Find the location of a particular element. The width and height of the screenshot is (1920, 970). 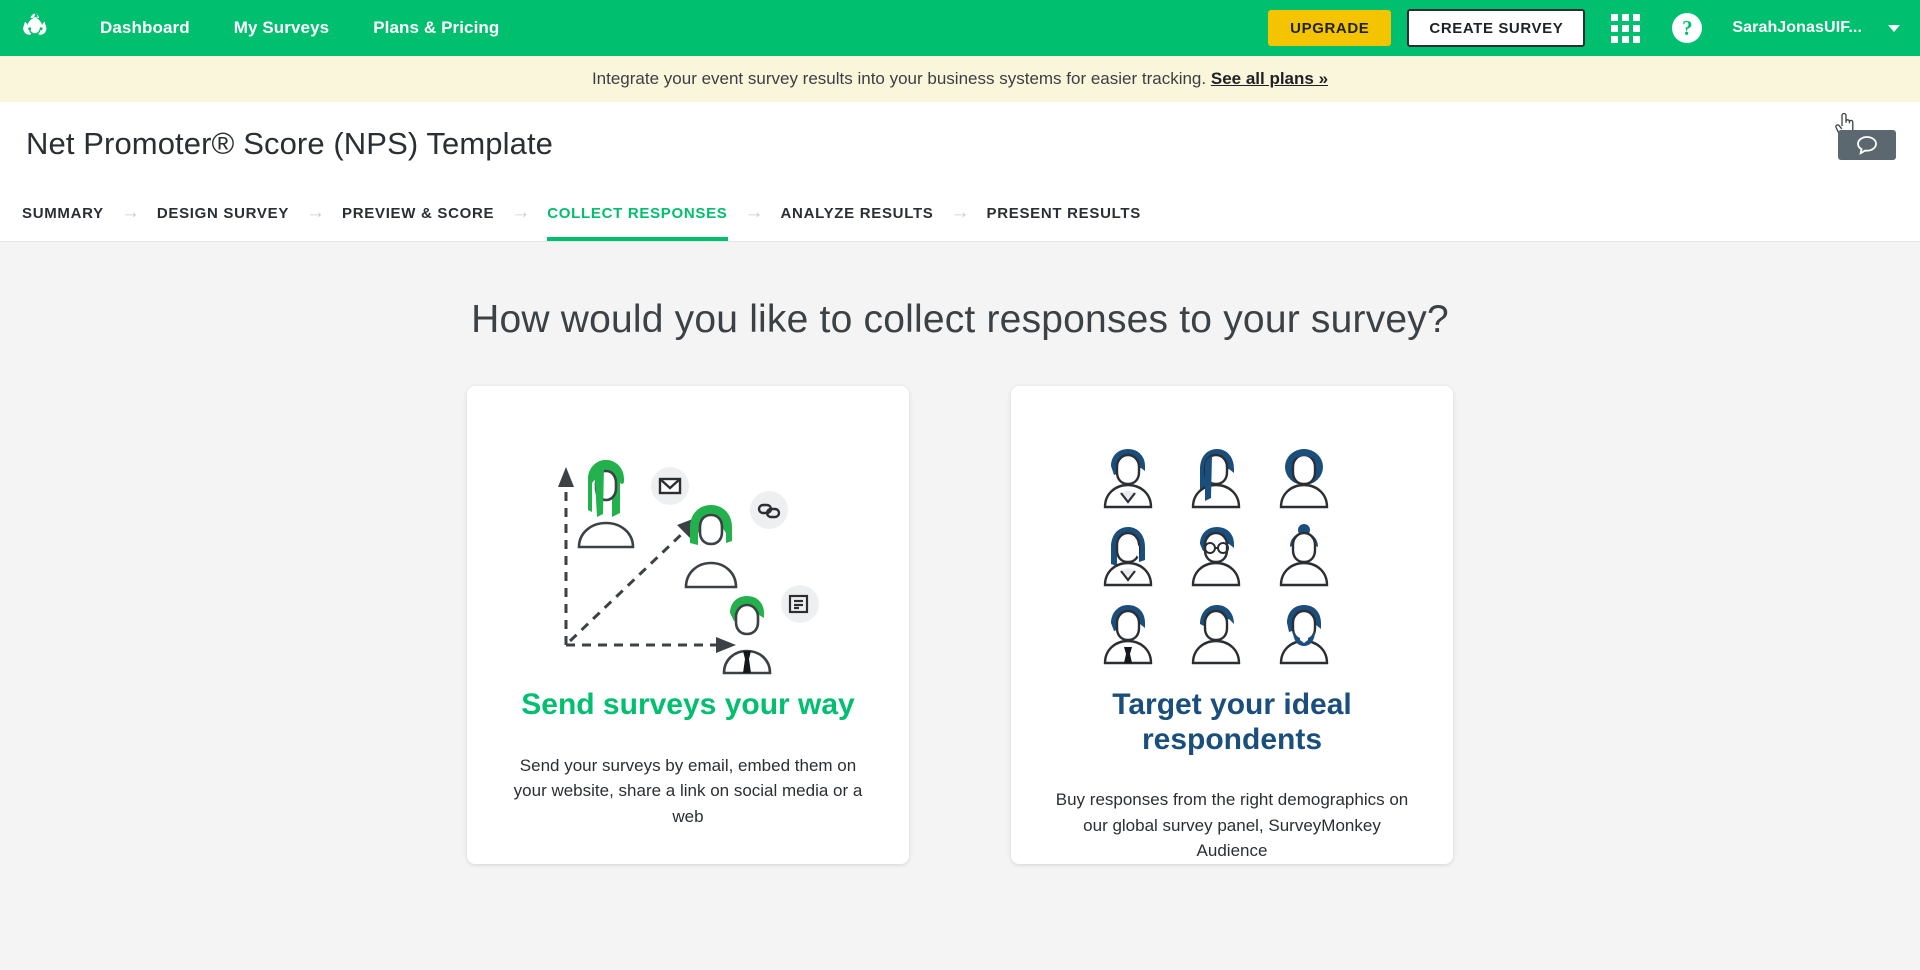

nav-link-dashboard: Dashboard is located at coordinates (145, 28).